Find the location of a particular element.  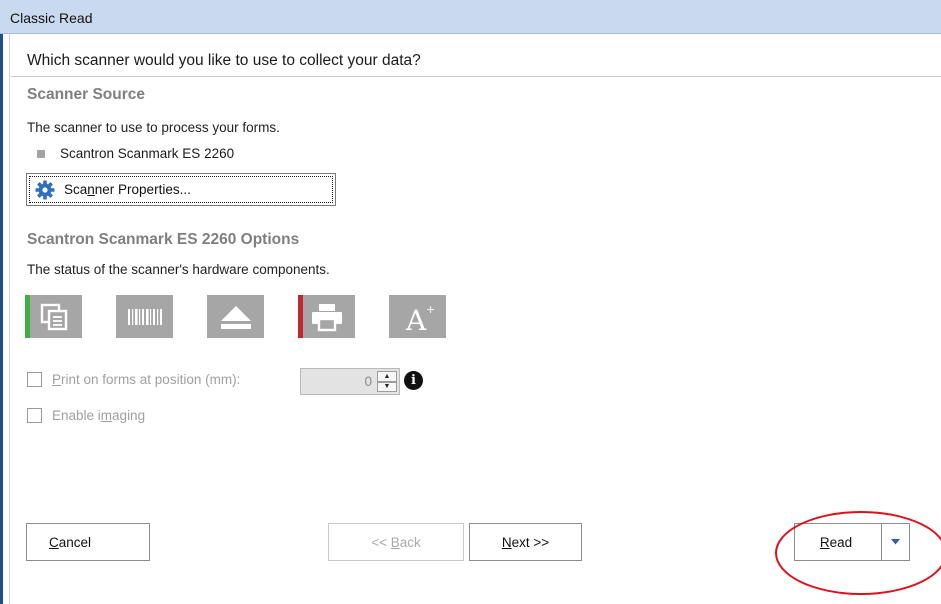

info-icon: i is located at coordinates (413, 380).